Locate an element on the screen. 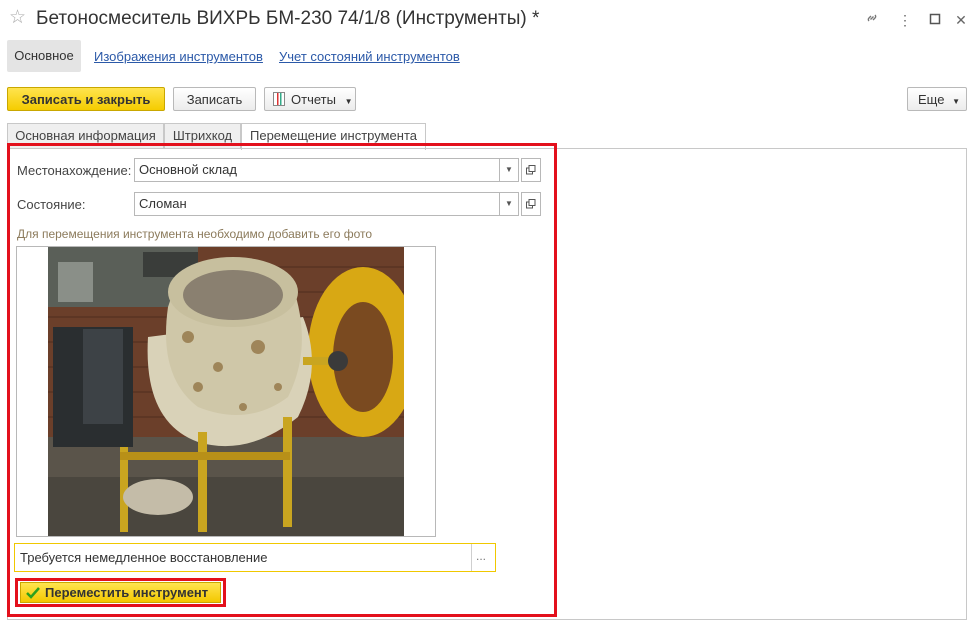 The width and height of the screenshot is (974, 620). maximize-icon is located at coordinates (935, 20).